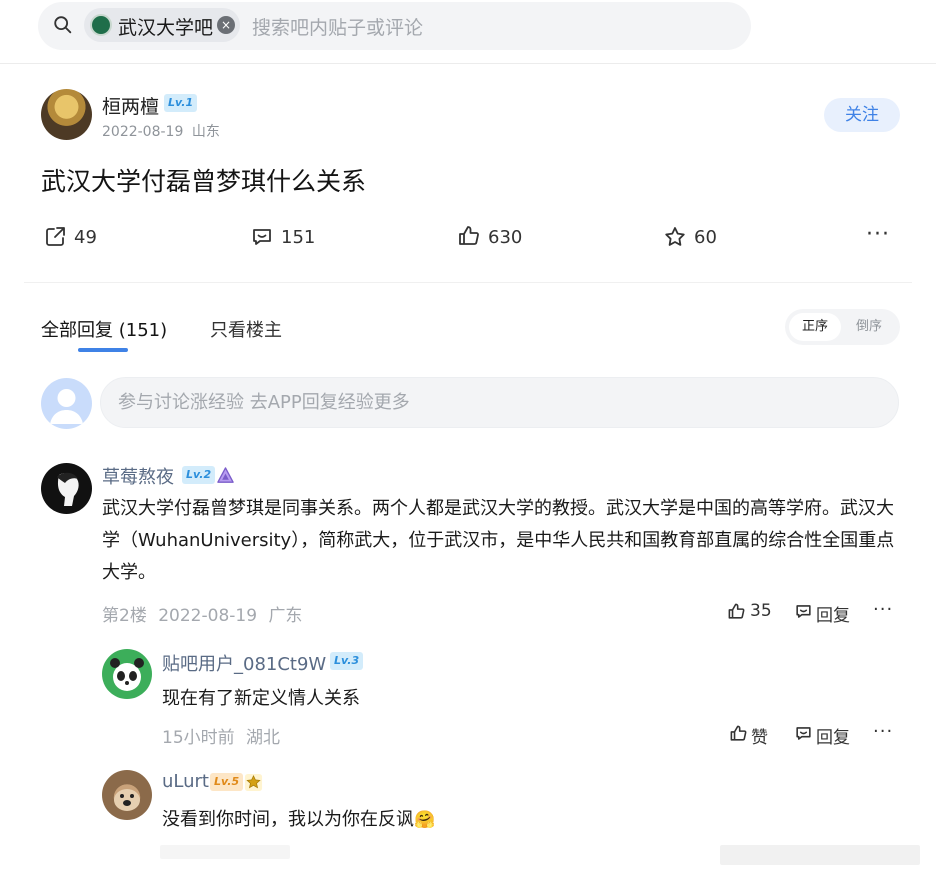 This screenshot has height=877, width=936. Describe the element at coordinates (185, 781) in the screenshot. I see `sub-reply-author: uLurt` at that location.